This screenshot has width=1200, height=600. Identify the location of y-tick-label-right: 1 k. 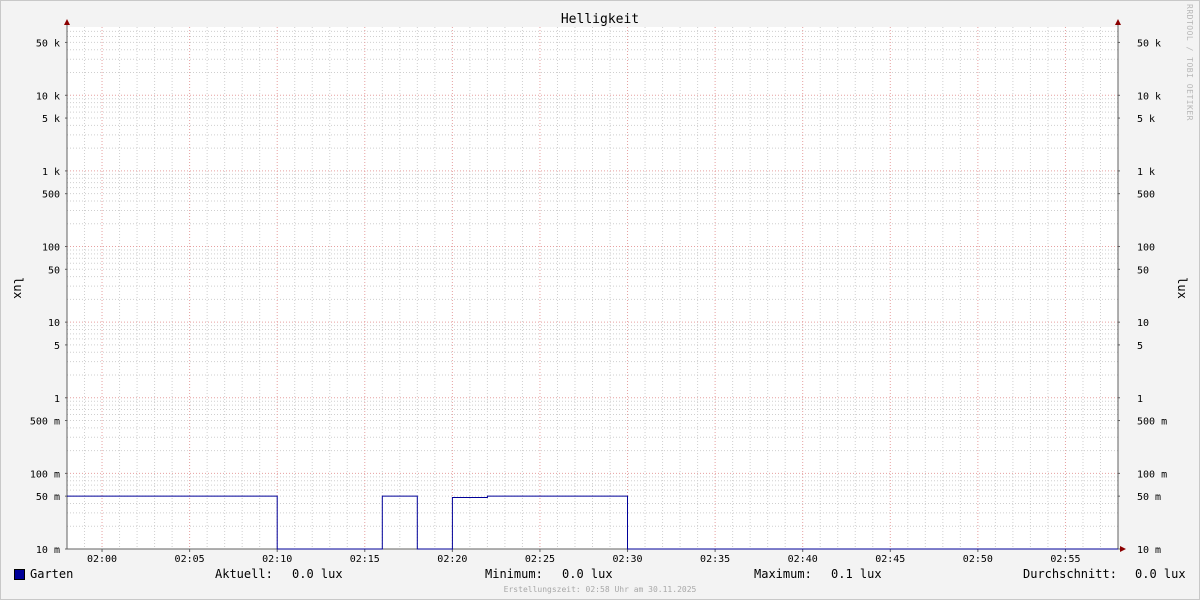
(1146, 172).